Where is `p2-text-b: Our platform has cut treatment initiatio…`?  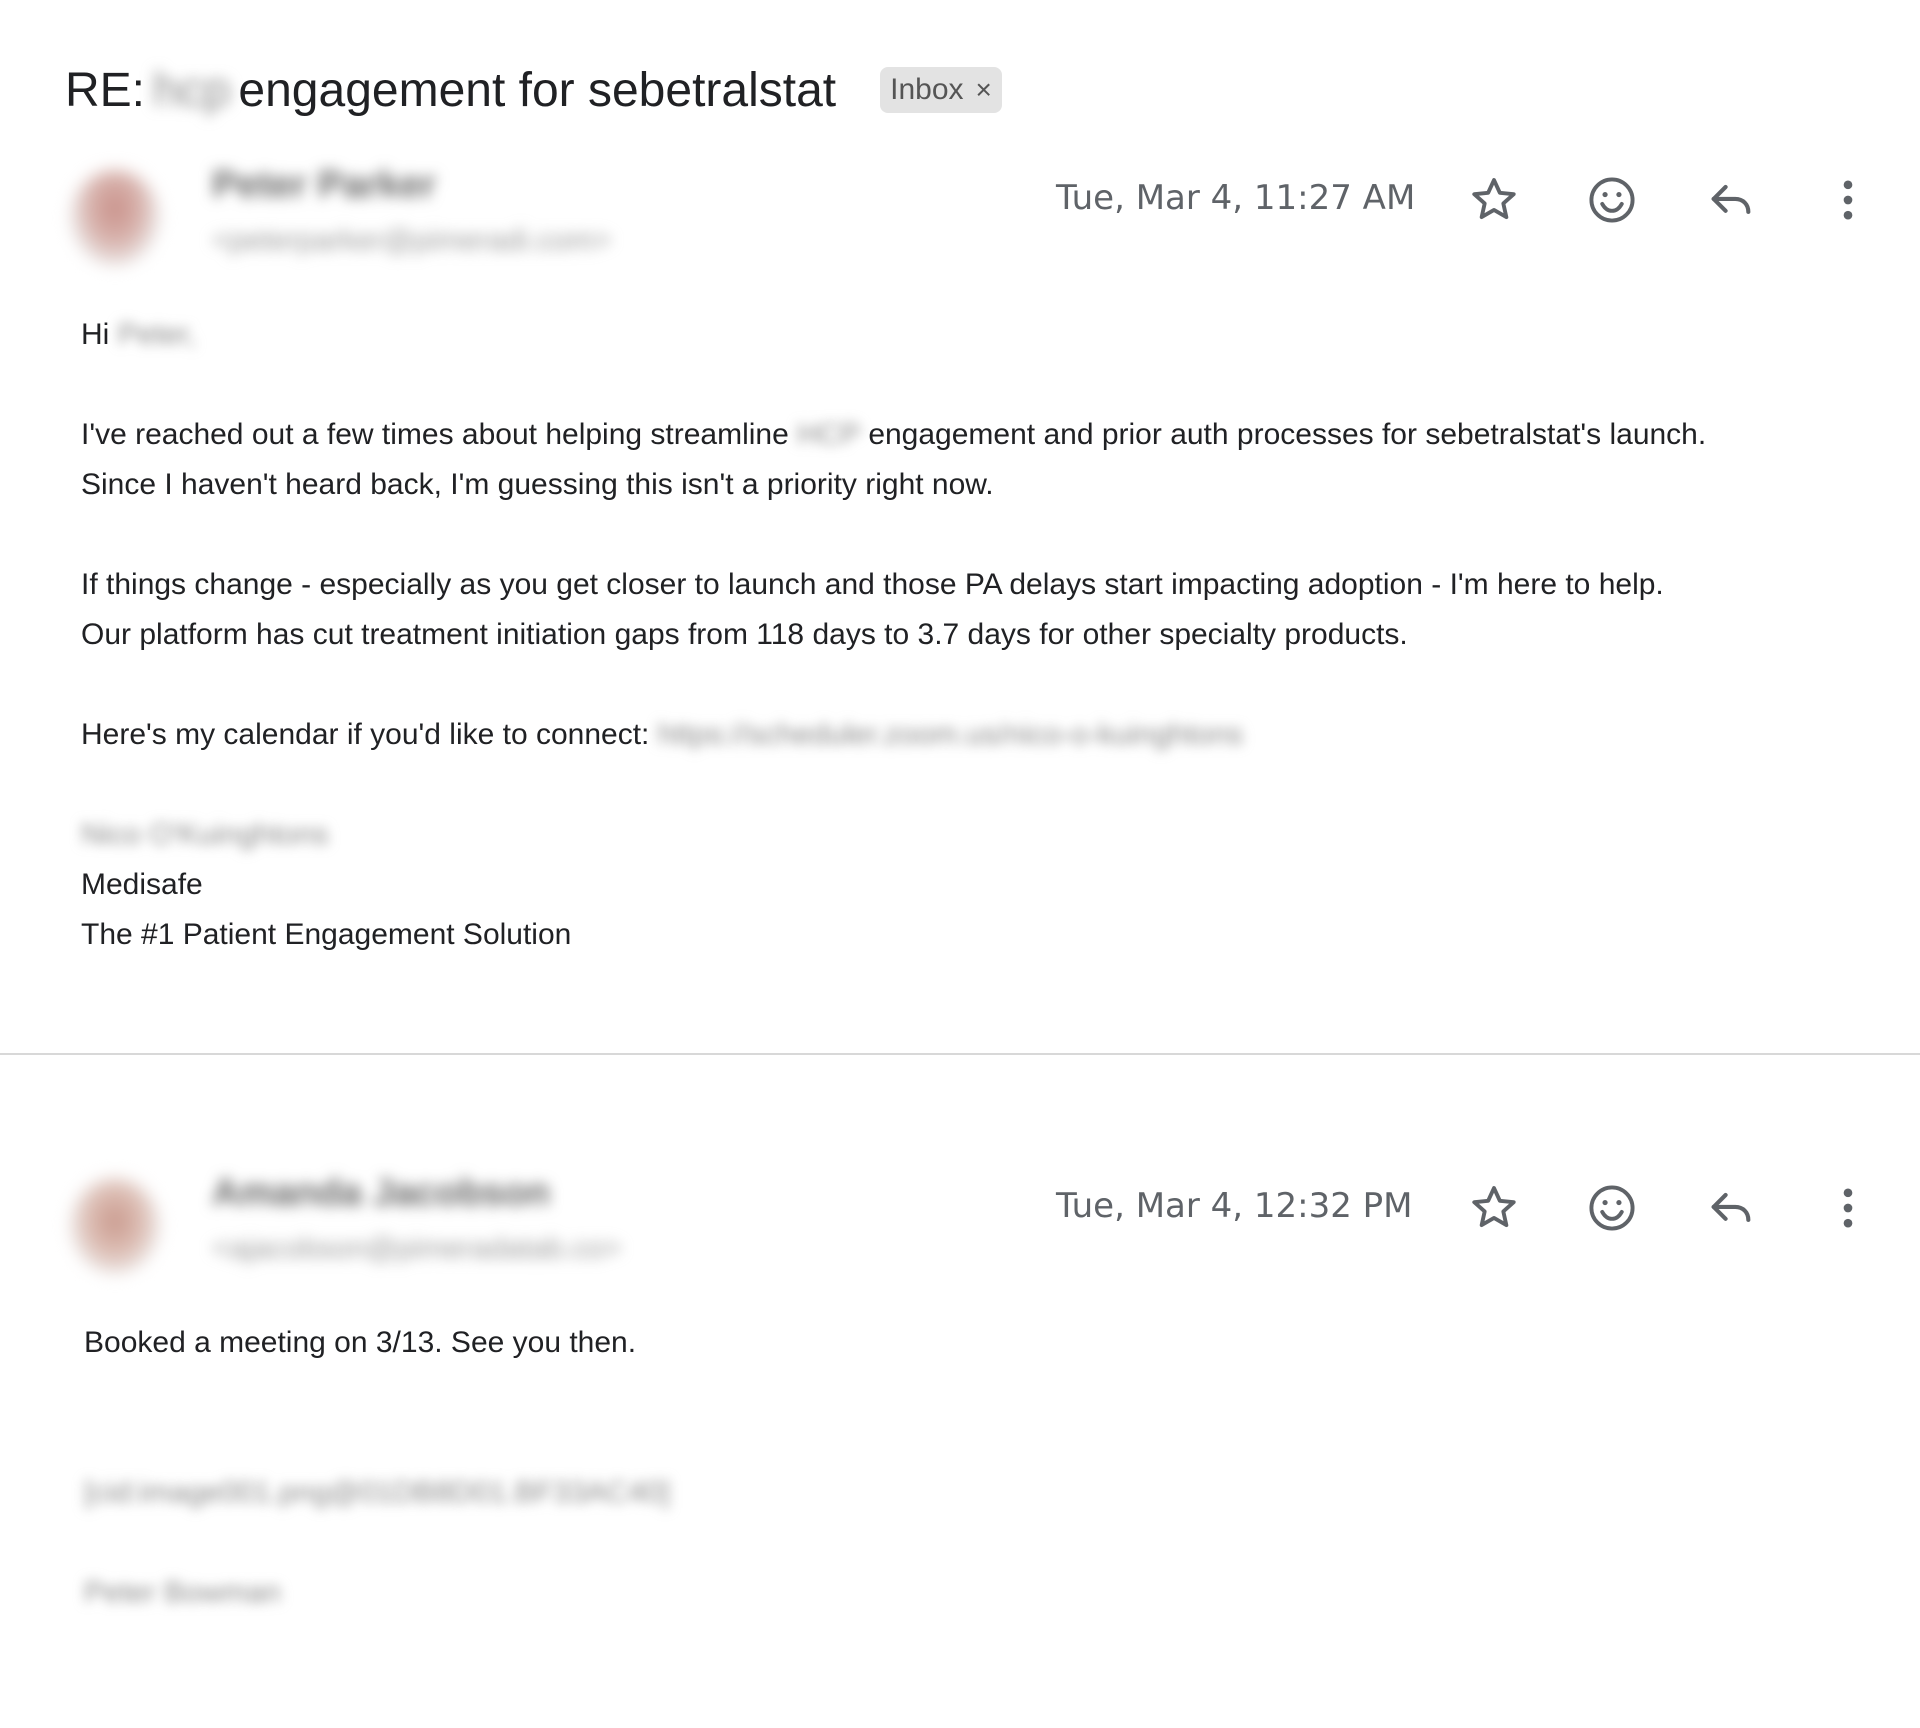 p2-text-b: Our platform has cut treatment initiatio… is located at coordinates (744, 634).